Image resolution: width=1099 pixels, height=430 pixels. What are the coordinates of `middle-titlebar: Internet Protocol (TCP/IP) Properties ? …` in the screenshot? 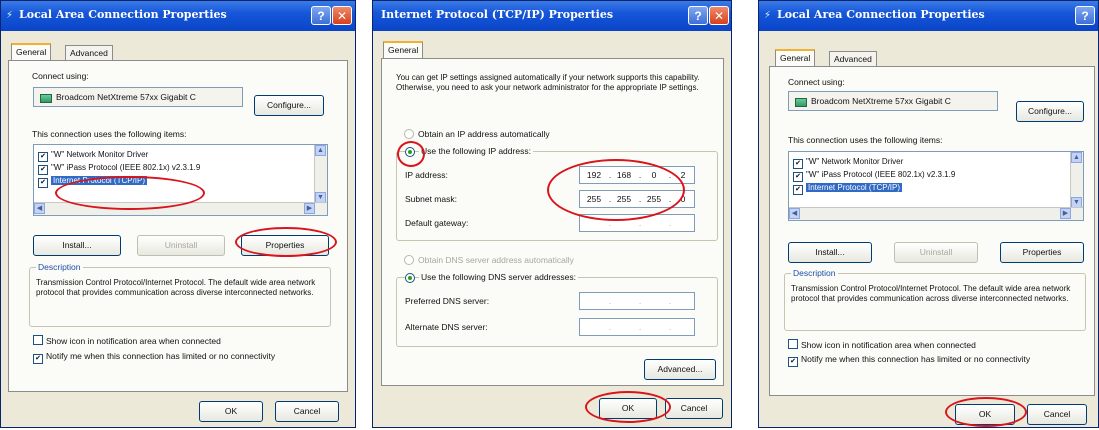 It's located at (552, 16).